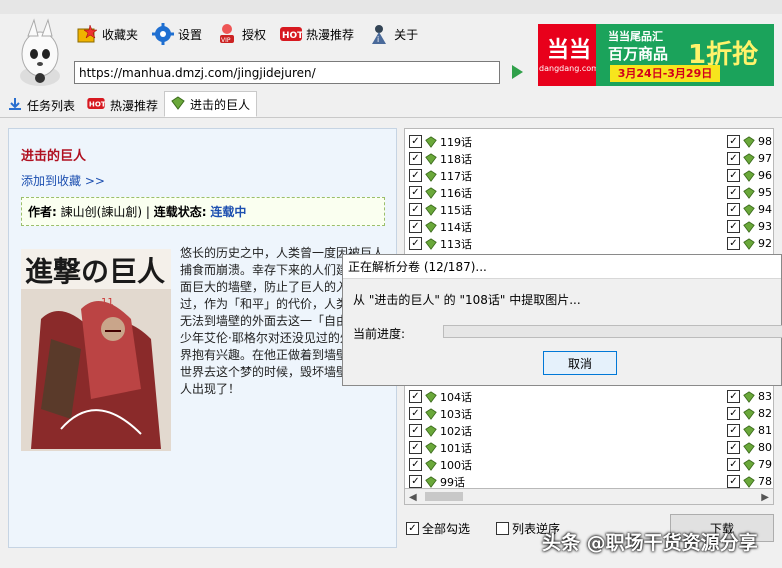  Describe the element at coordinates (456, 159) in the screenshot. I see `chapter-label: 118话` at that location.